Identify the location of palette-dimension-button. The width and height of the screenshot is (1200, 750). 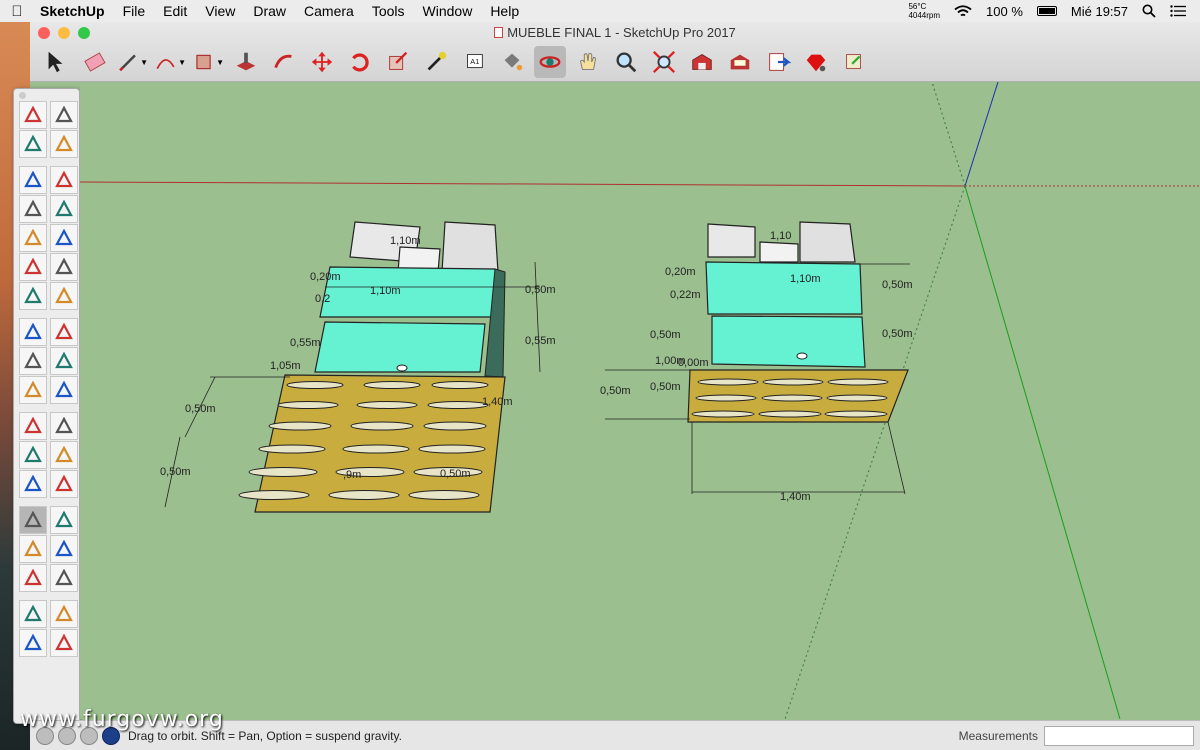
(64, 426).